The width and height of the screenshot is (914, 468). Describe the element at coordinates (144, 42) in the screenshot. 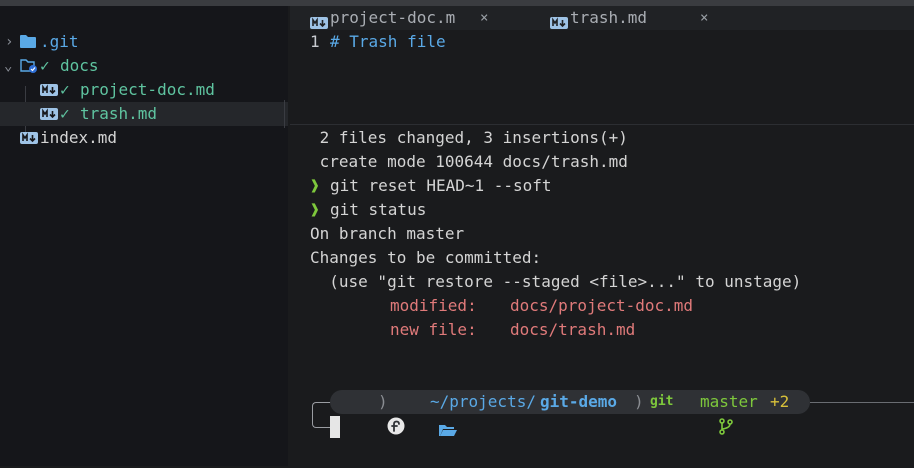

I see `tree-item-git: › .git` at that location.